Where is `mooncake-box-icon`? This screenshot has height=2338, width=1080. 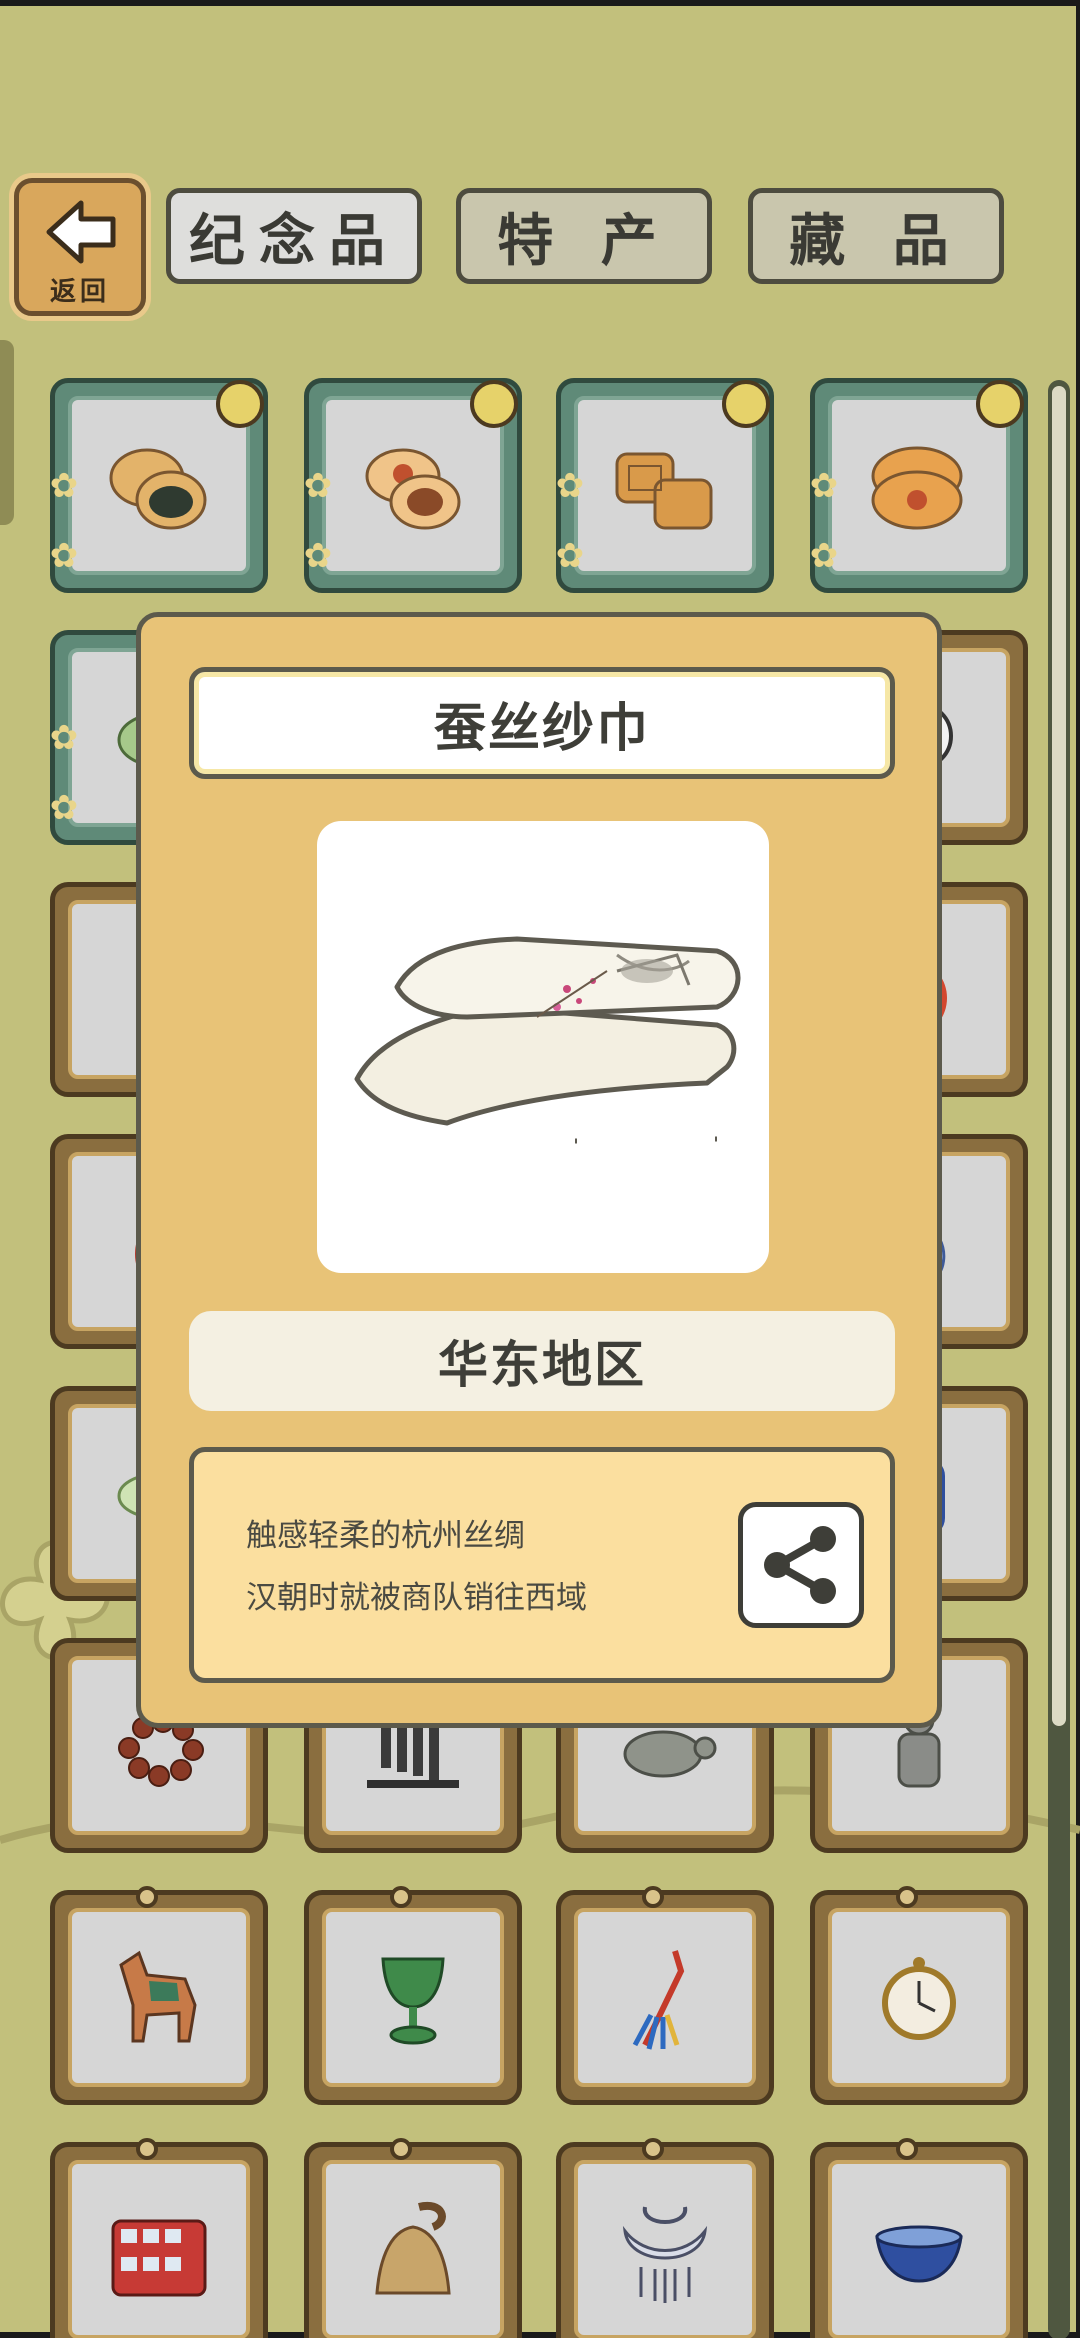
mooncake-box-icon is located at coordinates (919, 488).